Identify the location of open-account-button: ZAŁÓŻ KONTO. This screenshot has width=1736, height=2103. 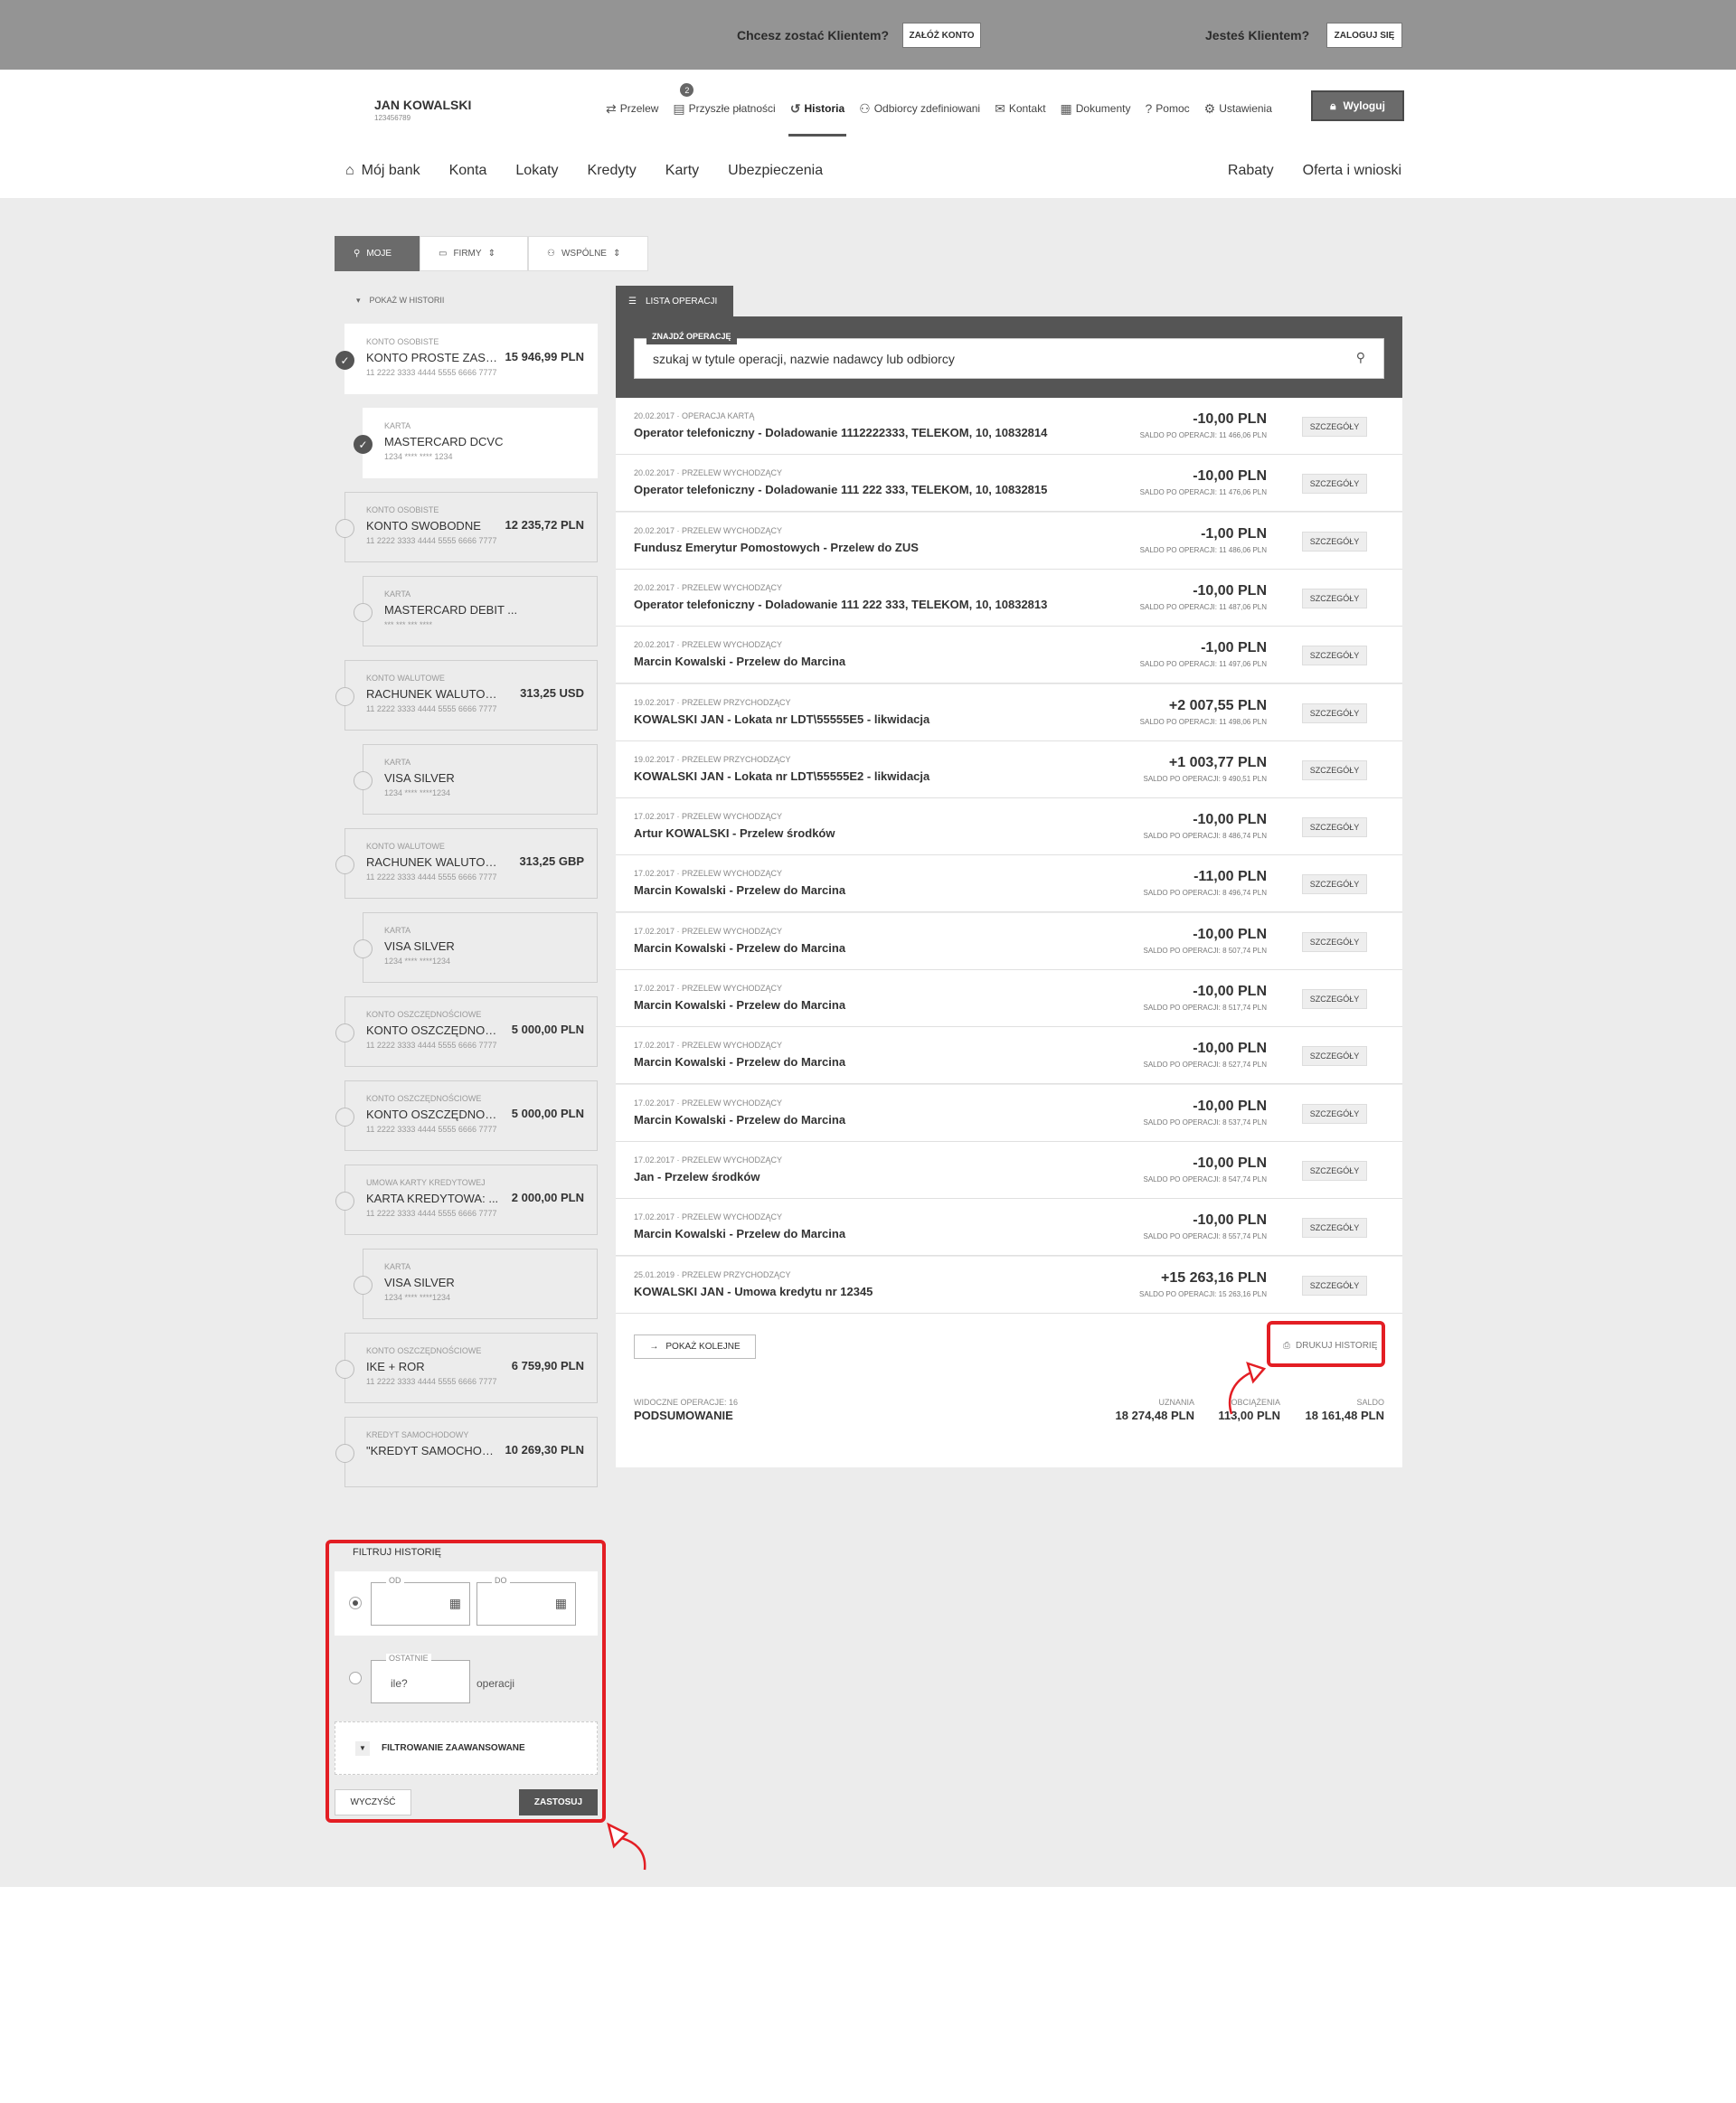
(942, 35).